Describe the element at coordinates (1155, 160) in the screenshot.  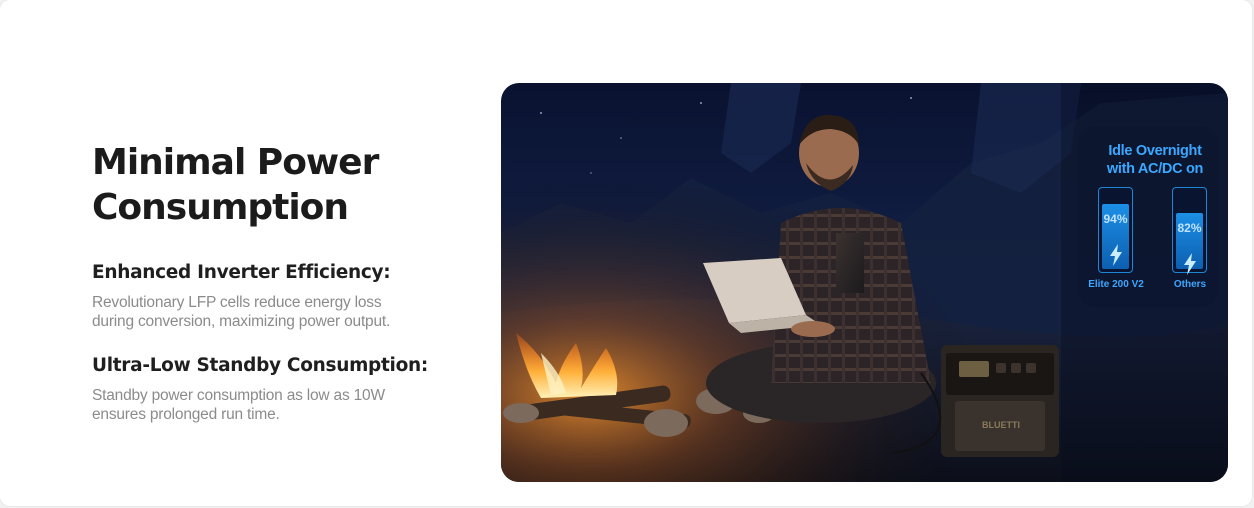
I see `comparison-title: Idle Overnight with AC/DC on` at that location.